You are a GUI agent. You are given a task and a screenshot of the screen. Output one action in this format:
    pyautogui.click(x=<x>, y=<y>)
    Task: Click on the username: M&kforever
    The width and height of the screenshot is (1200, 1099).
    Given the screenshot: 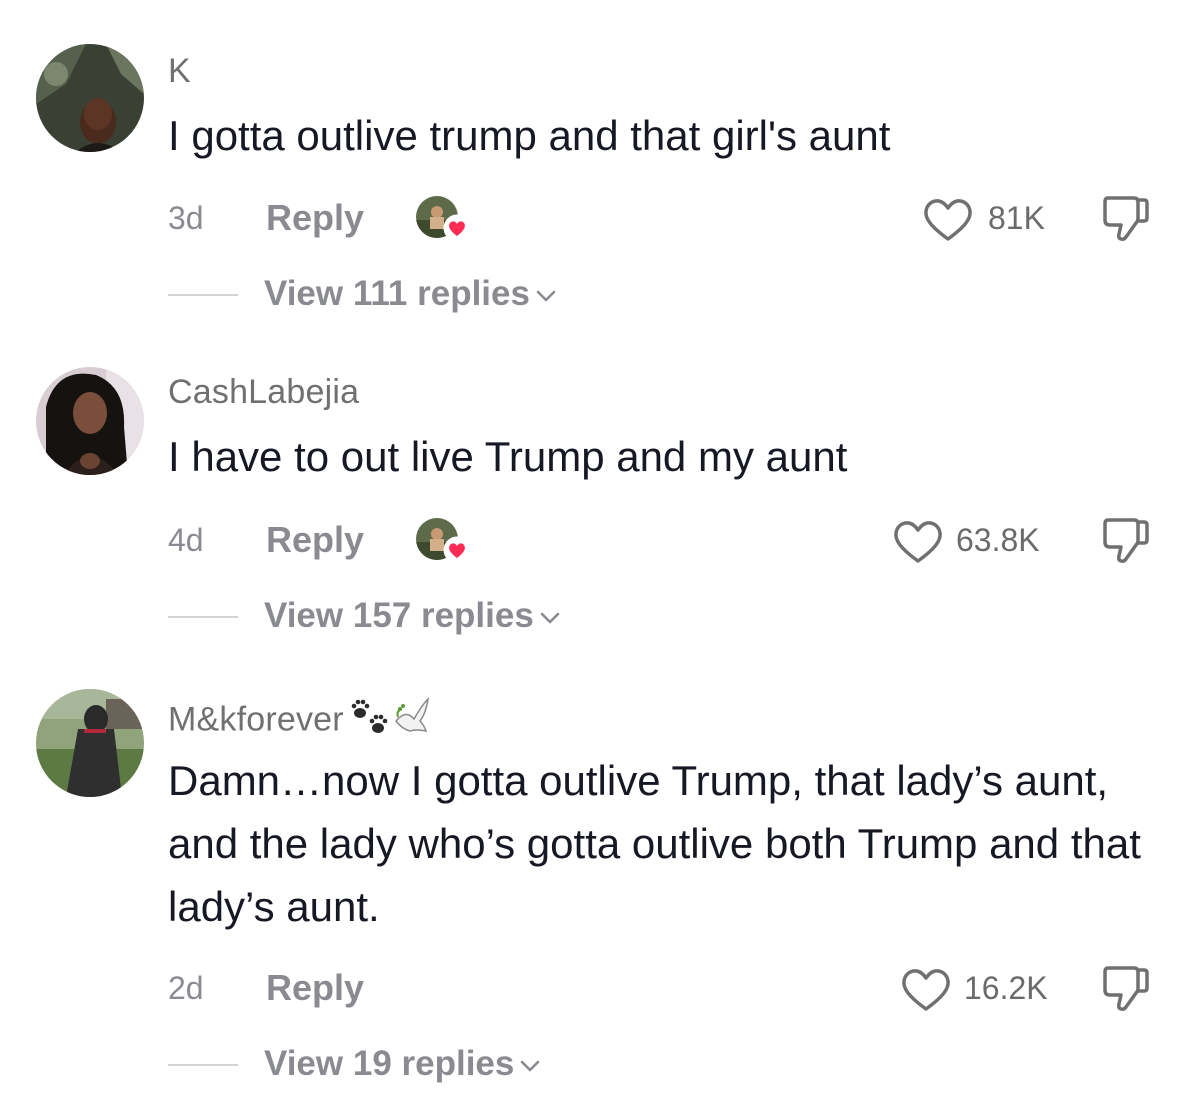 What is the action you would take?
    pyautogui.click(x=300, y=721)
    